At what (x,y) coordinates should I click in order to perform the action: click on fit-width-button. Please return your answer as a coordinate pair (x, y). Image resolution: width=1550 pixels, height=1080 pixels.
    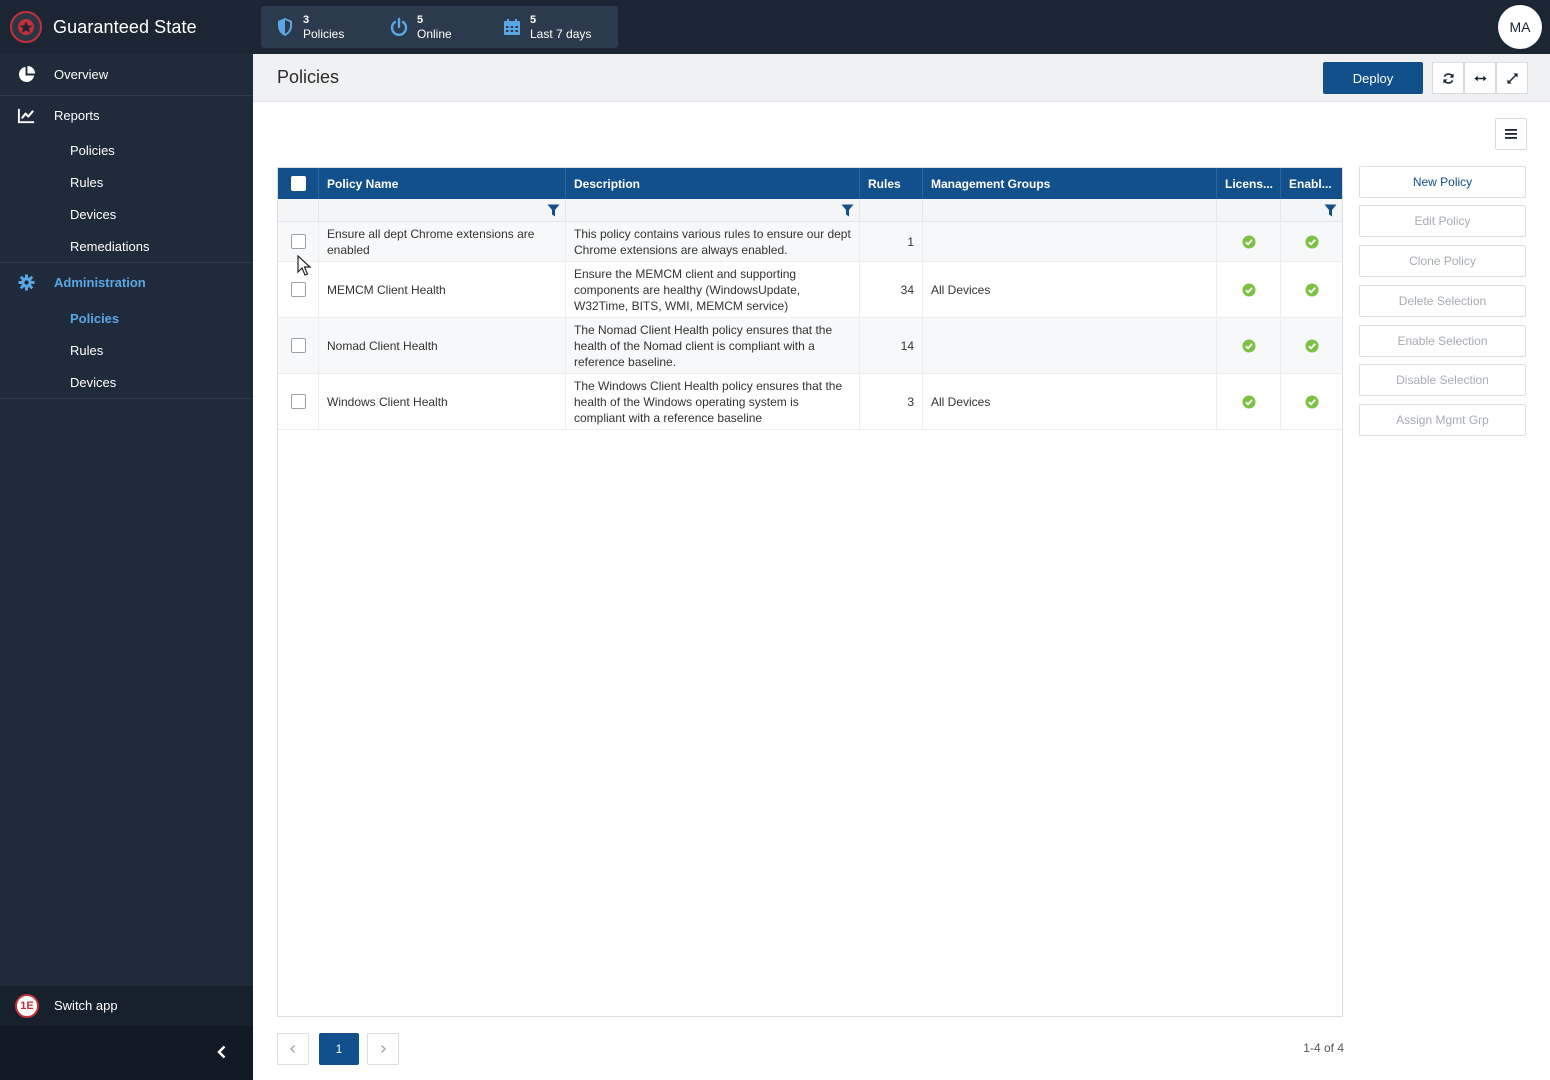
    Looking at the image, I should click on (1480, 78).